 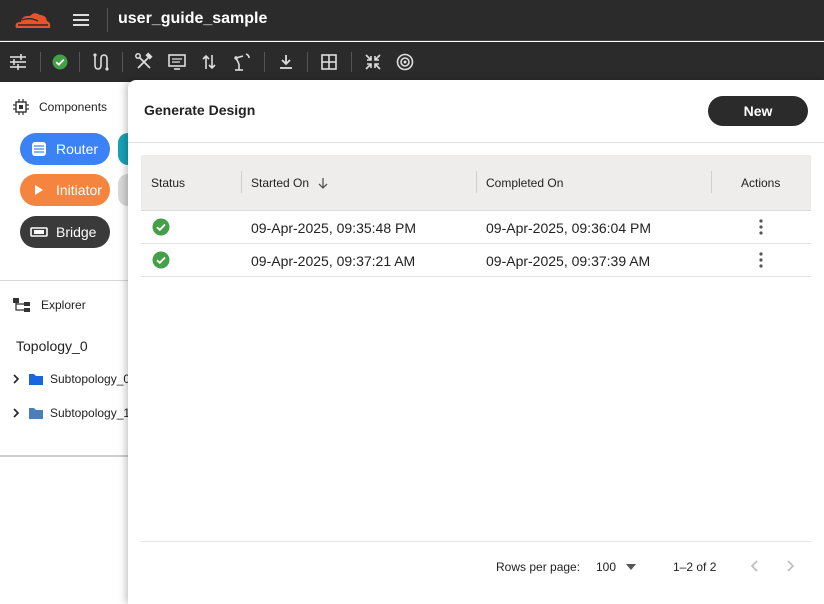 I want to click on tree-item-label: Subtopology_0, so click(x=90, y=379).